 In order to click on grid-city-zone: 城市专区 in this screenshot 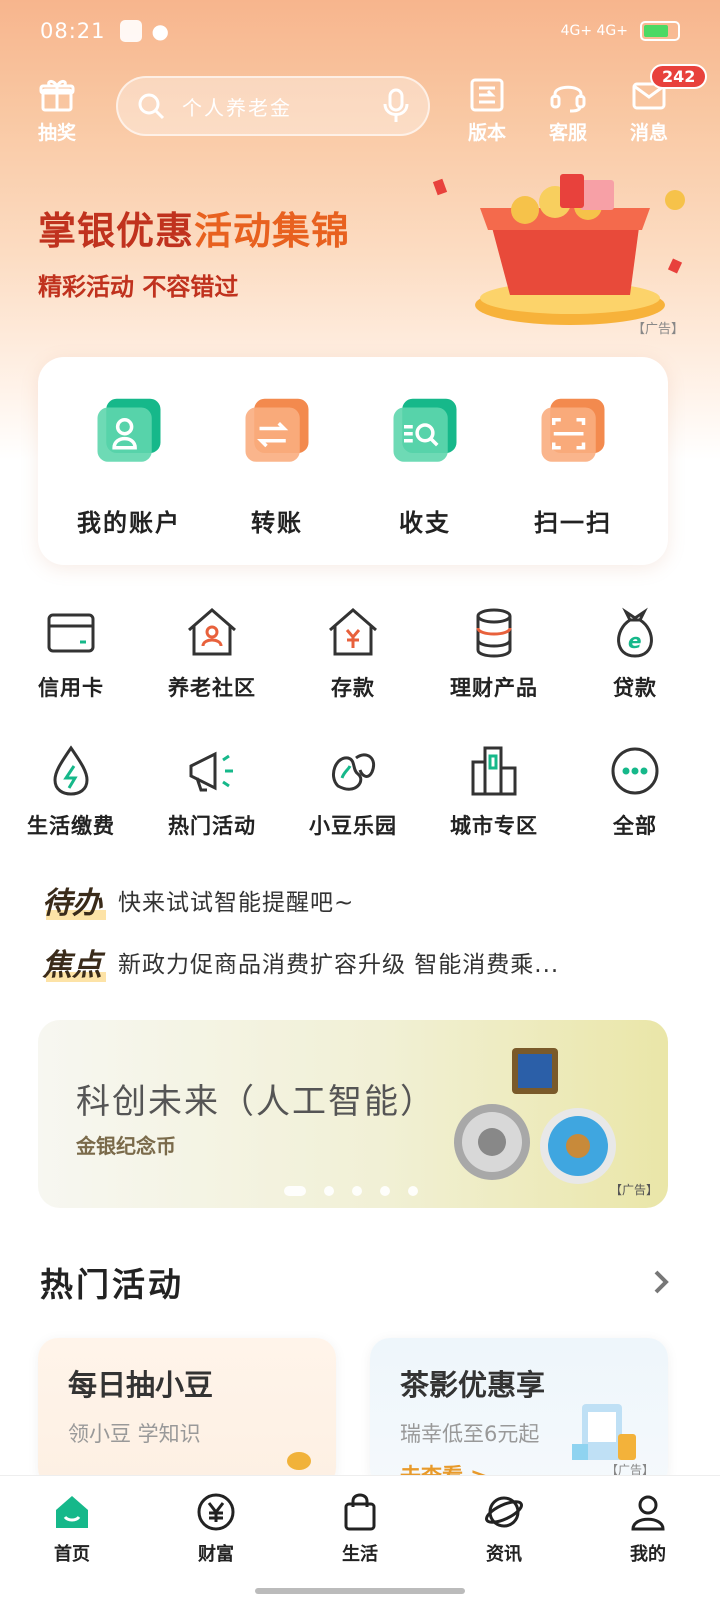, I will do `click(494, 792)`.